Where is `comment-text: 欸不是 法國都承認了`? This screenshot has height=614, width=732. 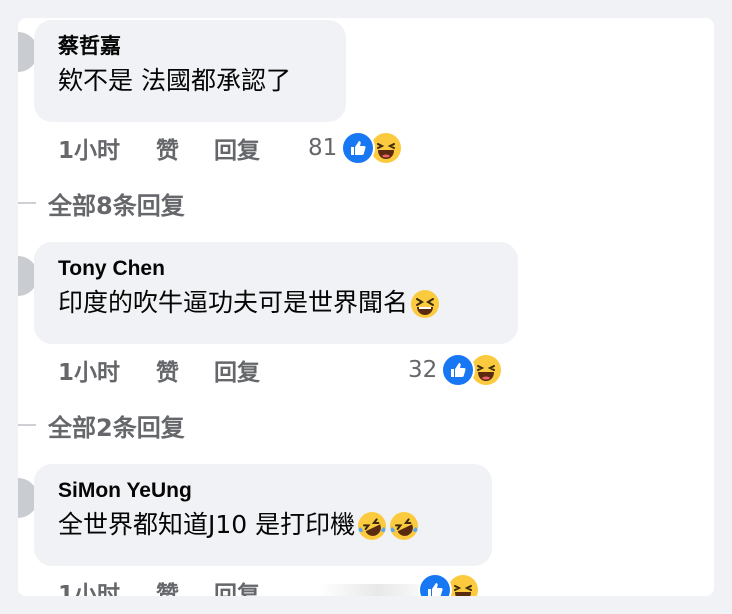
comment-text: 欸不是 法國都承認了 is located at coordinates (174, 80).